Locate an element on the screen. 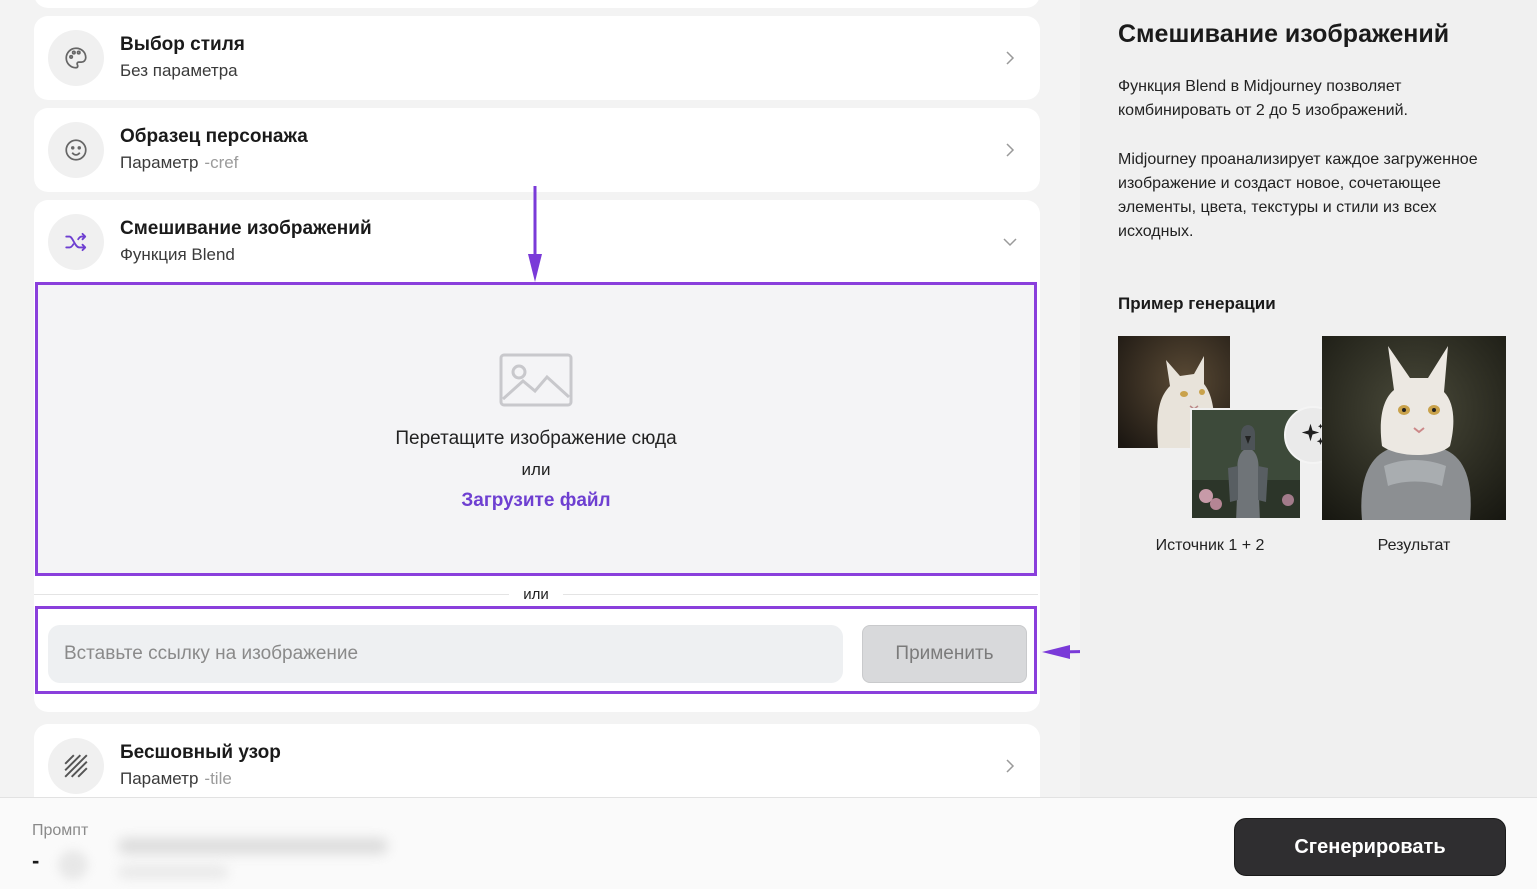  upload-file-link: Загрузите файл is located at coordinates (535, 501).